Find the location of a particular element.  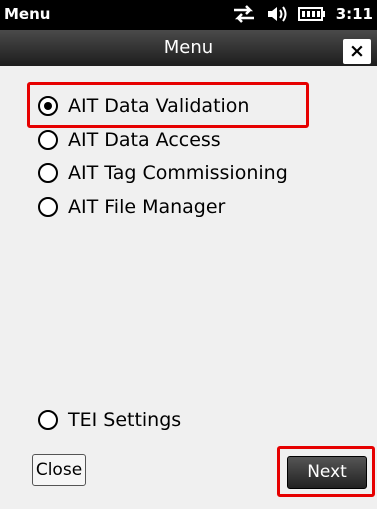

option-ait-data-access: AIT Data Access is located at coordinates (129, 140).